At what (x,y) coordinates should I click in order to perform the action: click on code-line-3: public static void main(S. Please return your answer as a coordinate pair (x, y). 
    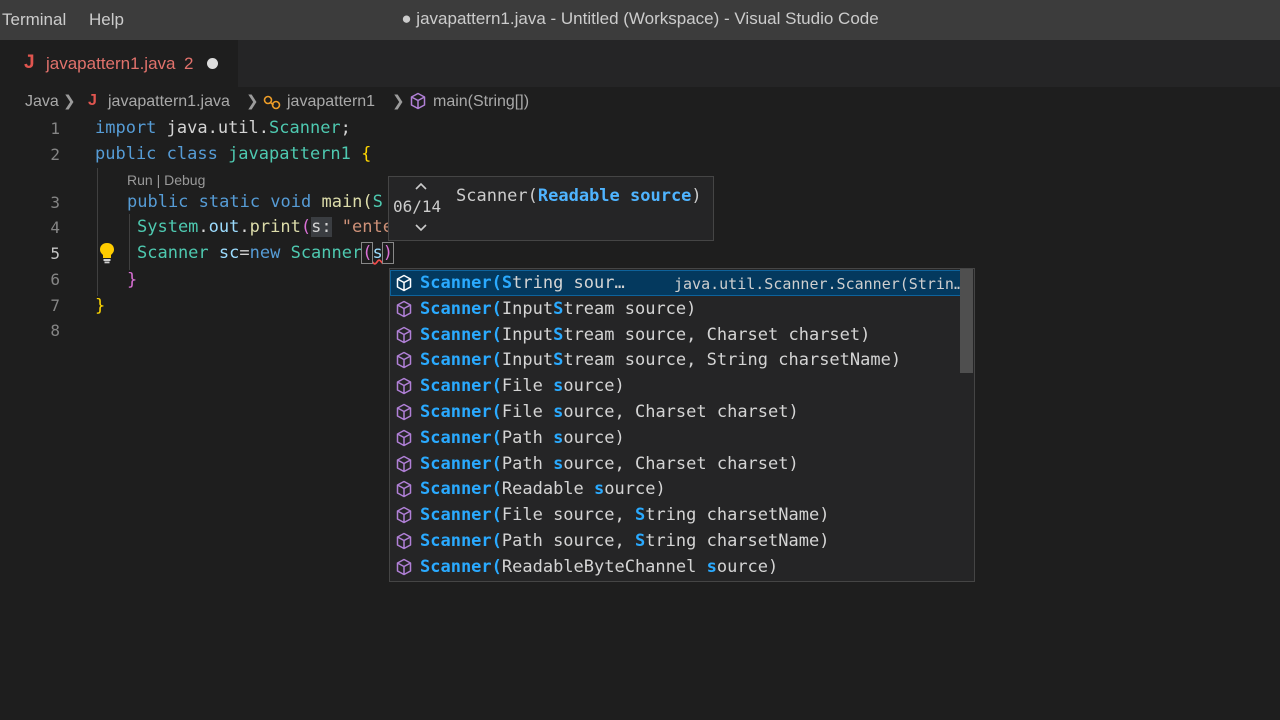
    Looking at the image, I should click on (255, 202).